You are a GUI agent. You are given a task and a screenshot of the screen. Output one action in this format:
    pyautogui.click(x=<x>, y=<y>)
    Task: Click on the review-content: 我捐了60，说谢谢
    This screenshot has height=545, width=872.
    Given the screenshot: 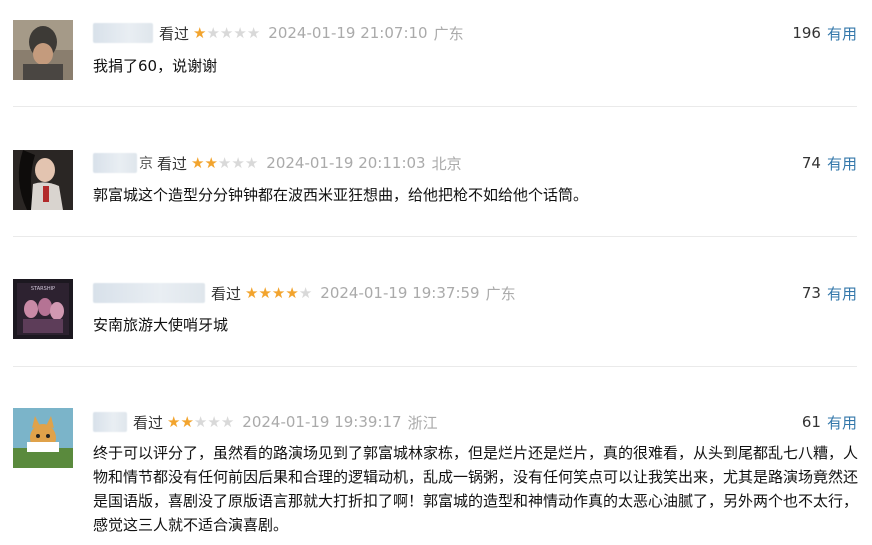 What is the action you would take?
    pyautogui.click(x=155, y=66)
    